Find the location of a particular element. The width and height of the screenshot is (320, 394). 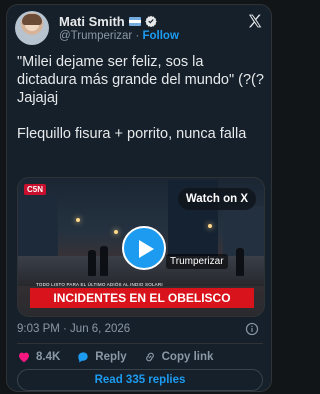

tweet-line-2: Flequillo fisura + porrito, nunca falla is located at coordinates (132, 134).